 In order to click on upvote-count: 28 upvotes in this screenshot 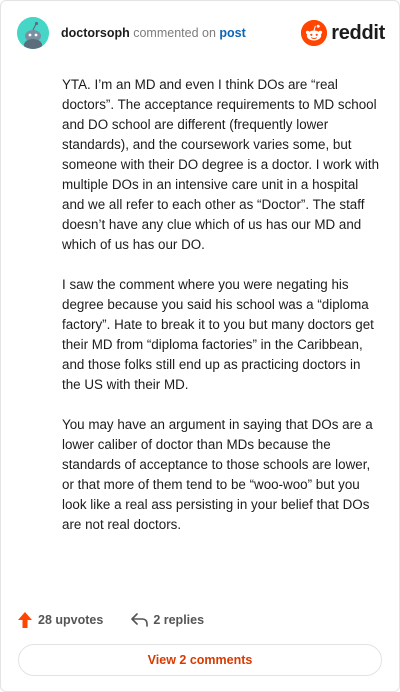, I will do `click(71, 620)`.